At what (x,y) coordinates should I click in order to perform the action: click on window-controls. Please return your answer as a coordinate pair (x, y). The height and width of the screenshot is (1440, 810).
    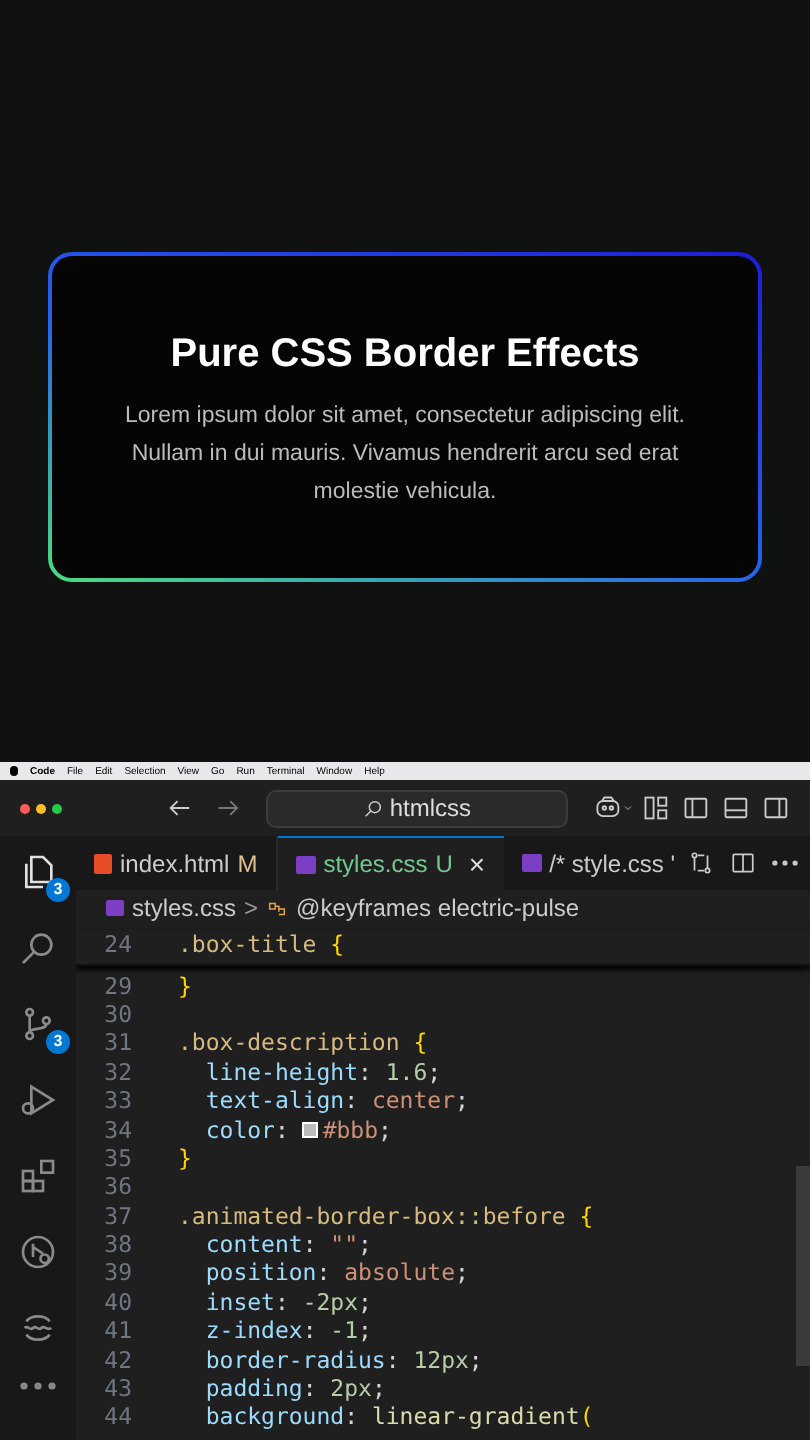
    Looking at the image, I should click on (41, 808).